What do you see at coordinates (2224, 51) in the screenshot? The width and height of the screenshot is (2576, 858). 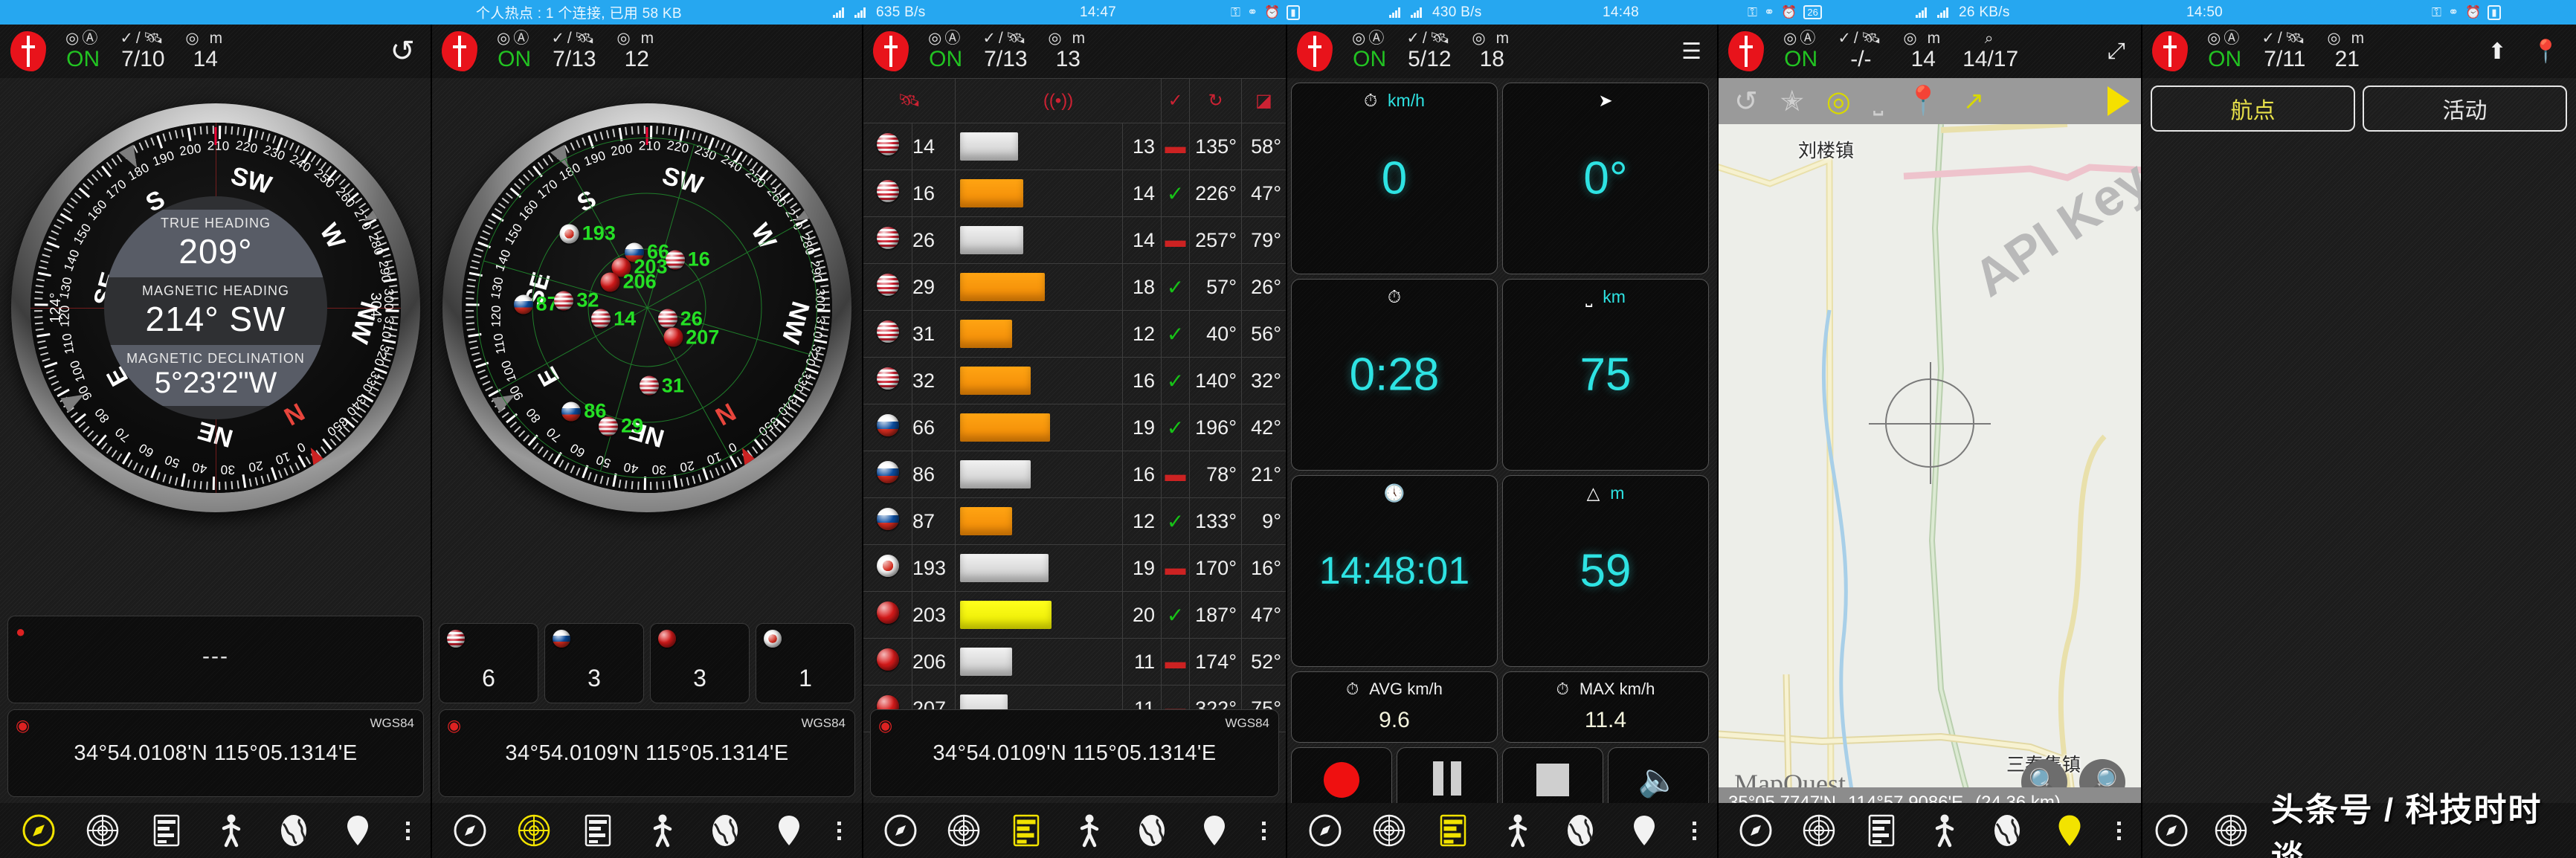 I see `gps-power-status-6: ◎Ⓐ ON` at bounding box center [2224, 51].